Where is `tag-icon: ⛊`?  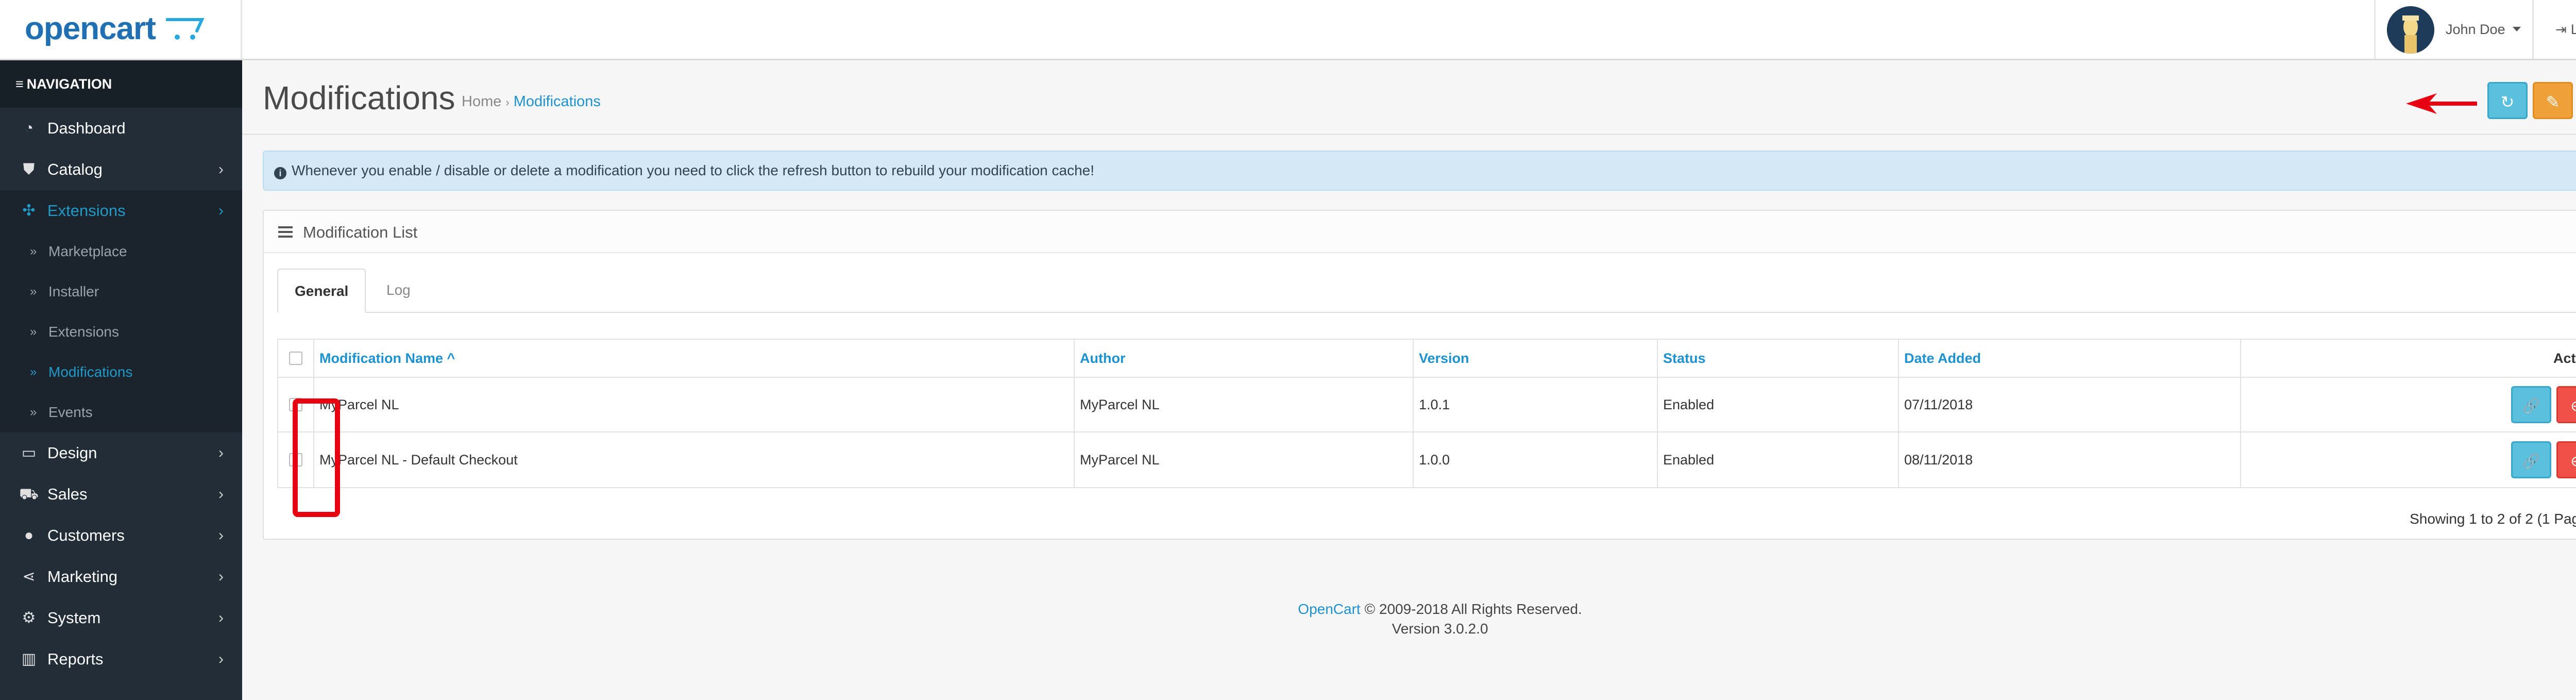 tag-icon: ⛊ is located at coordinates (29, 169).